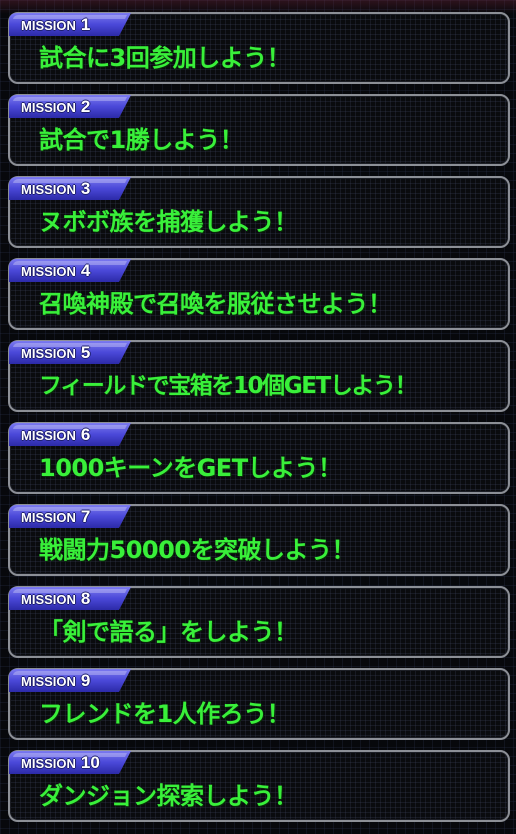 The image size is (516, 834). I want to click on mission-item: MISSION 5 フィールドで宝箱を10個GETしよう！, so click(259, 376).